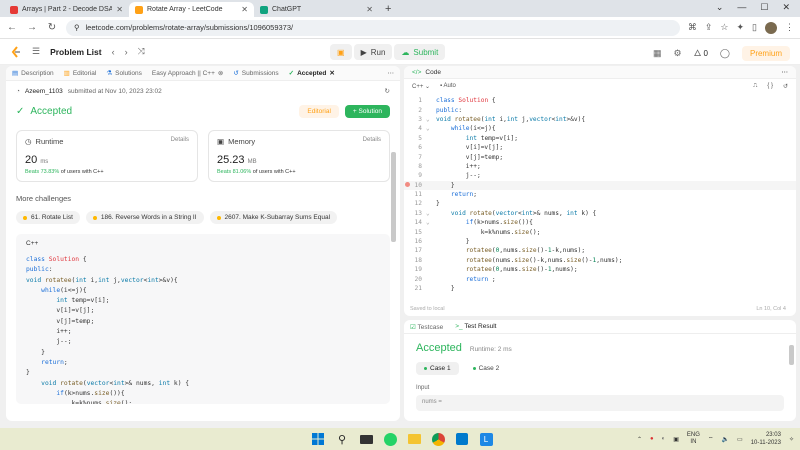 The width and height of the screenshot is (800, 450). Describe the element at coordinates (771, 27) in the screenshot. I see `profile-avatar` at that location.